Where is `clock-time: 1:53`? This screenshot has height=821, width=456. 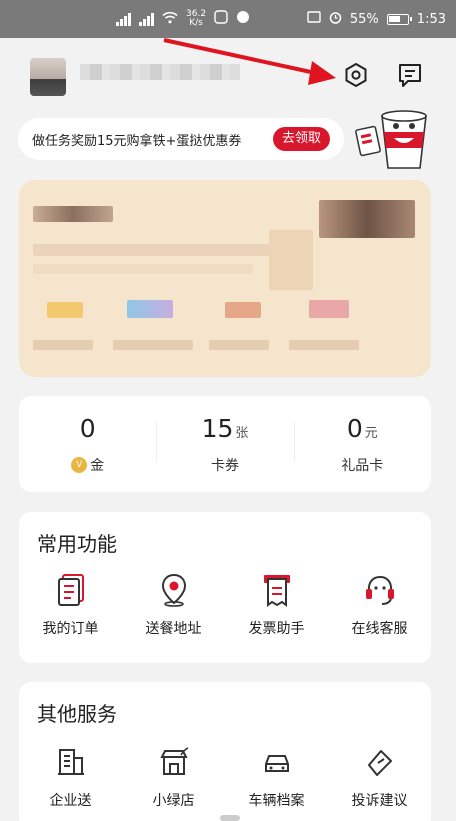 clock-time: 1:53 is located at coordinates (431, 19).